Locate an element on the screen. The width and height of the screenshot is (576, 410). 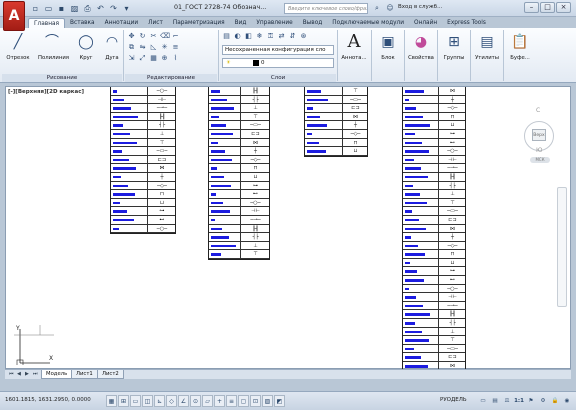
trim-icon: ✂ is located at coordinates (153, 36).